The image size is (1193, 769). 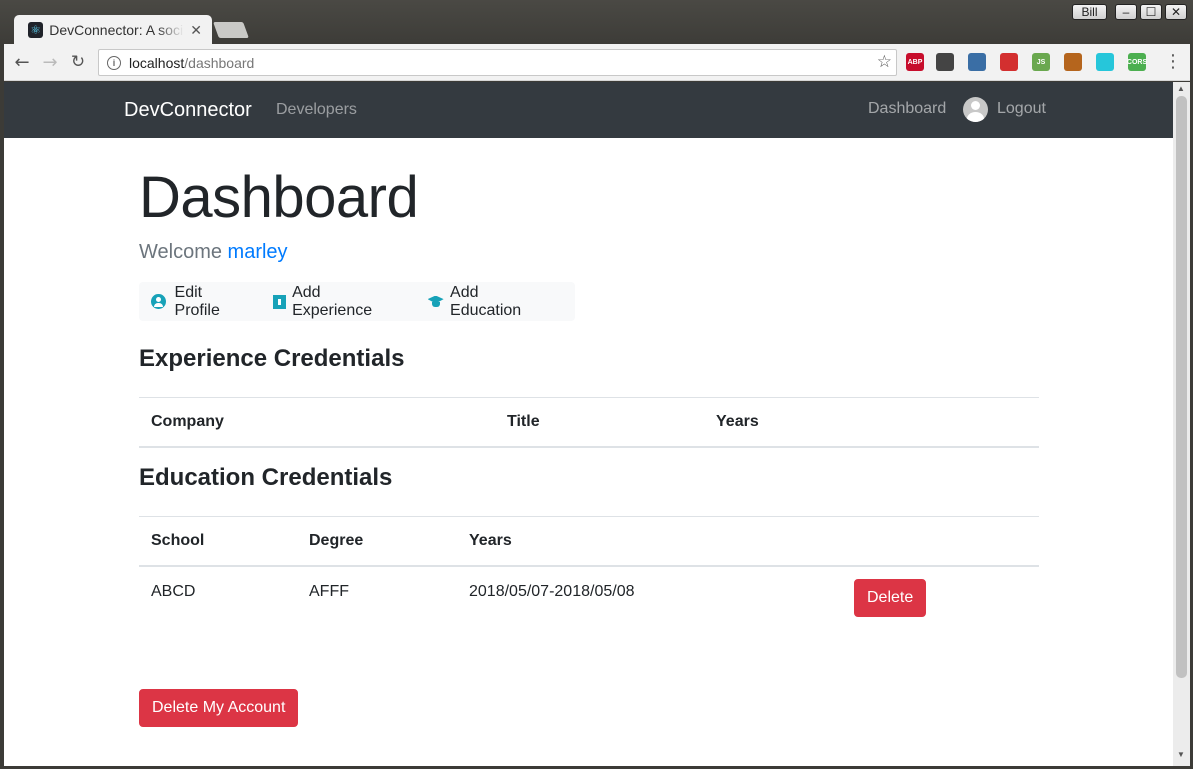 I want to click on experience-table: Company Title Years, so click(x=589, y=422).